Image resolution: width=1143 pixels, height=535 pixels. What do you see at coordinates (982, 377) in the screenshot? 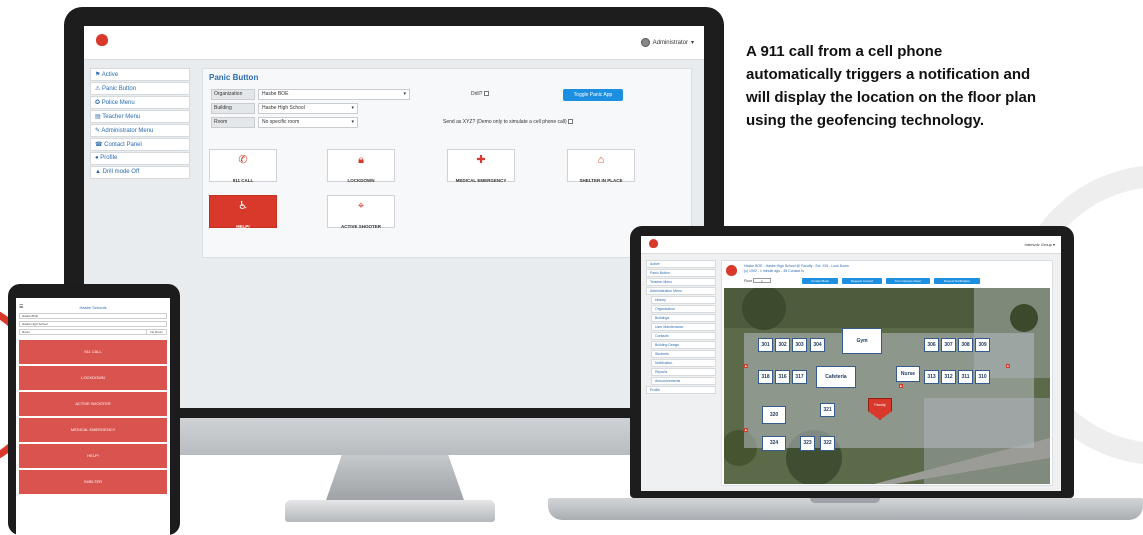
I see `room-310: 310` at bounding box center [982, 377].